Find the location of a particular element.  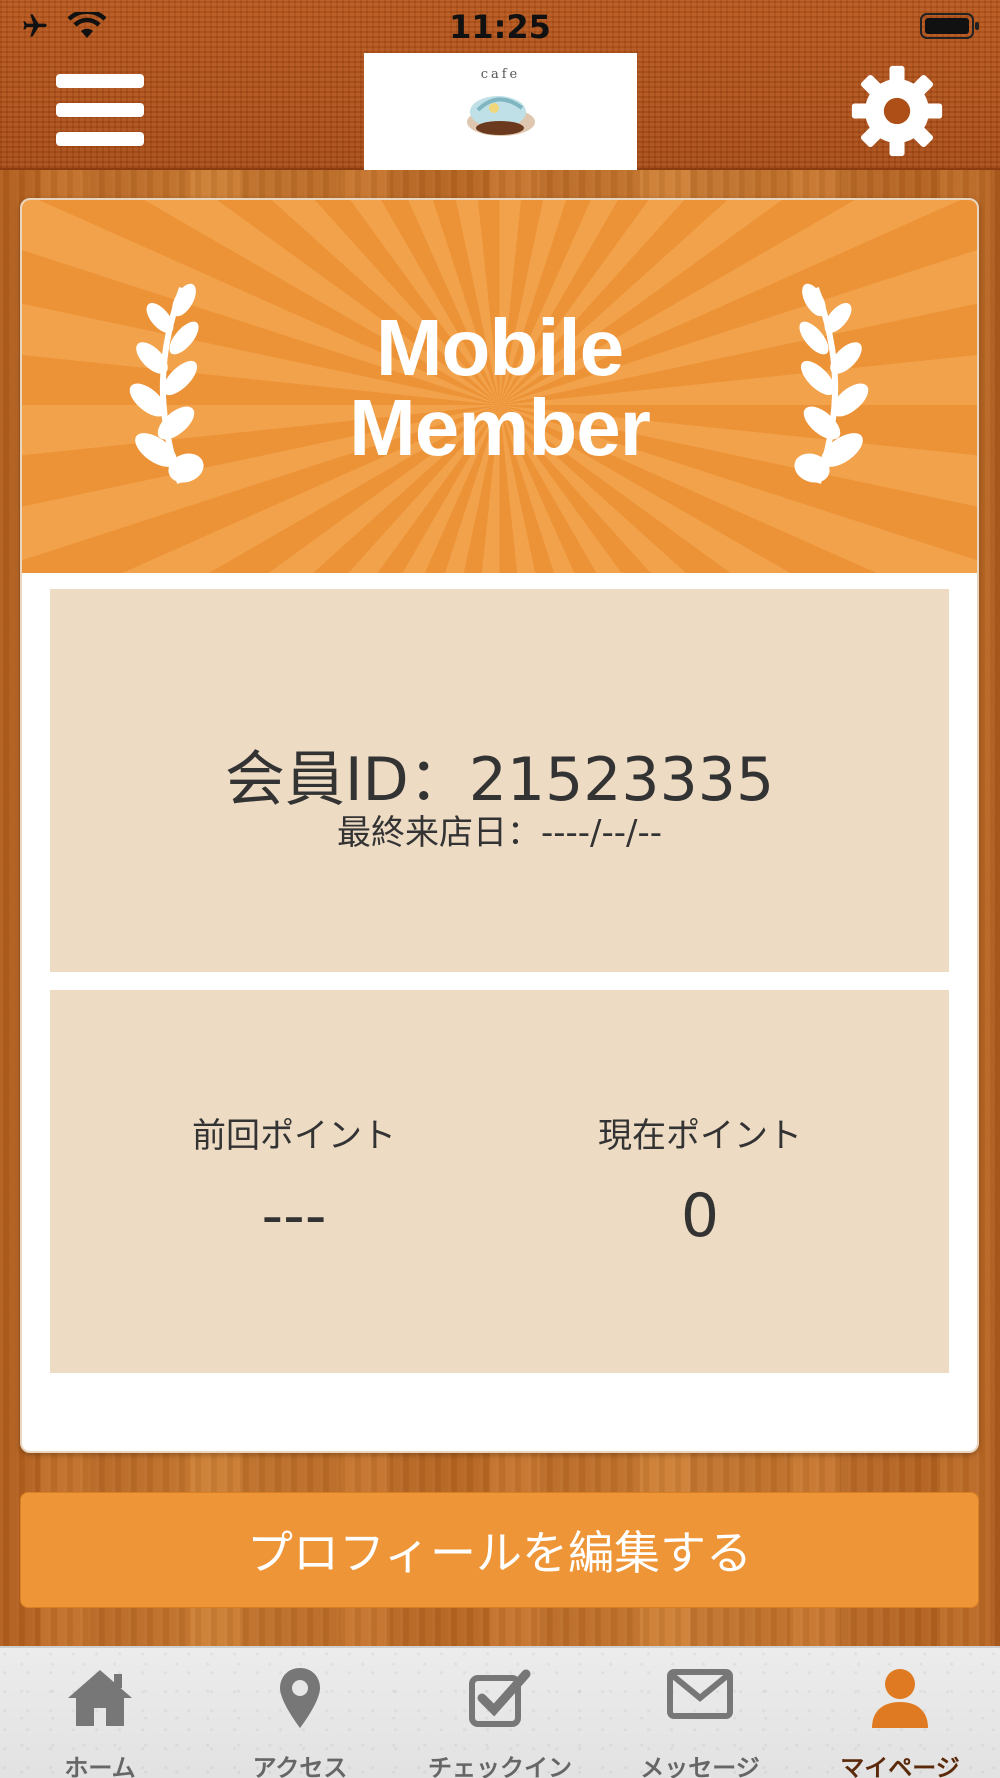

previous-points-value: --- is located at coordinates (294, 1216).